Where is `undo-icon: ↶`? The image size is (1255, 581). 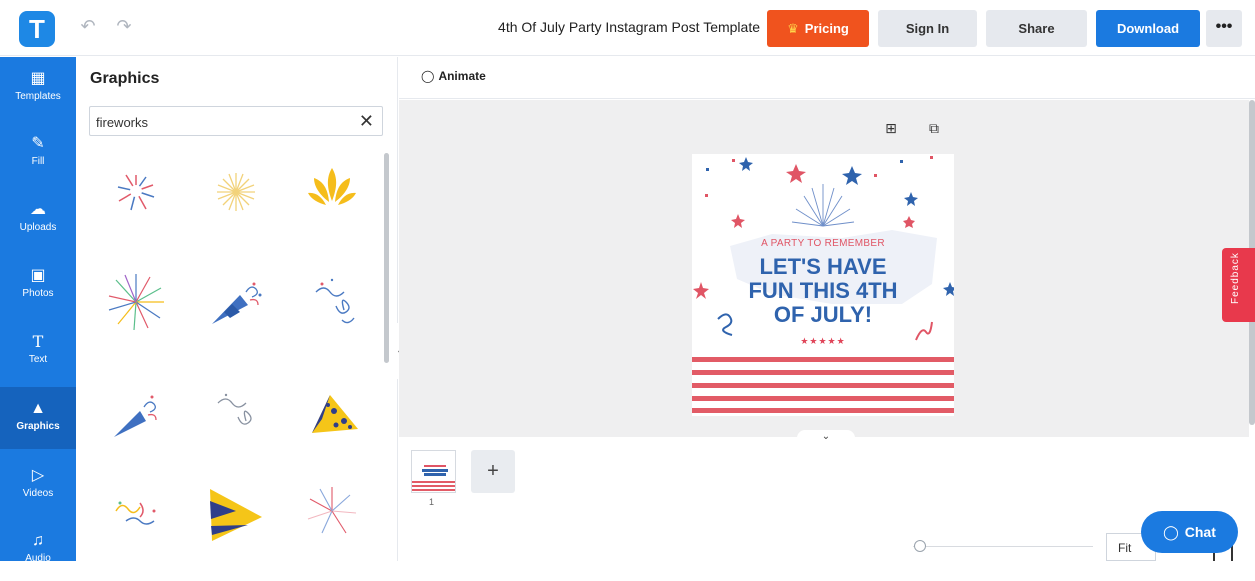
undo-icon: ↶ is located at coordinates (88, 26).